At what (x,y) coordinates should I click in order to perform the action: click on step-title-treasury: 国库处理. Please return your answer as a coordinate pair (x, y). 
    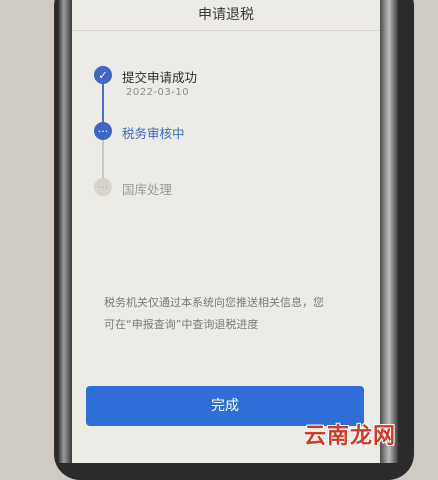
    Looking at the image, I should click on (147, 189).